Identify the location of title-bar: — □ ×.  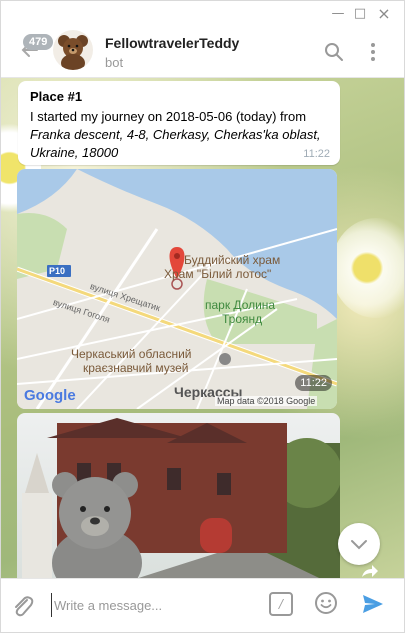
(202, 14).